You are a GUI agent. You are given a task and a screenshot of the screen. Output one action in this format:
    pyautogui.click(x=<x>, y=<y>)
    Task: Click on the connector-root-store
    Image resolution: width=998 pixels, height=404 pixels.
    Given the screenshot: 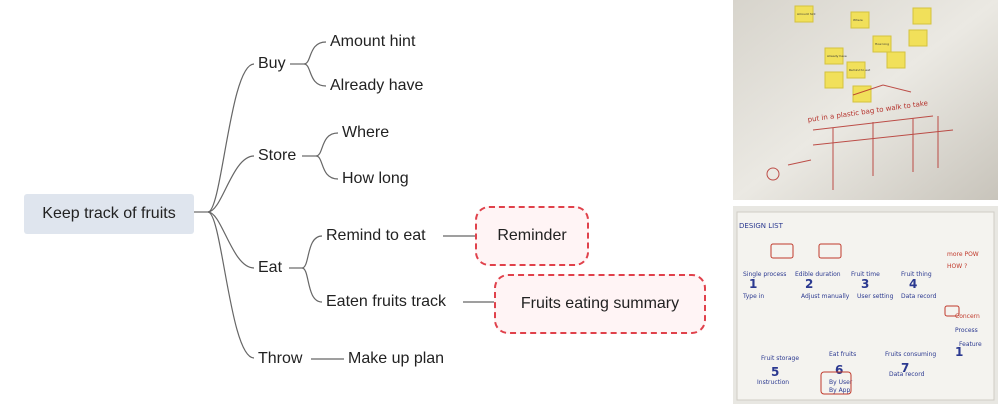 What is the action you would take?
    pyautogui.click(x=231, y=184)
    